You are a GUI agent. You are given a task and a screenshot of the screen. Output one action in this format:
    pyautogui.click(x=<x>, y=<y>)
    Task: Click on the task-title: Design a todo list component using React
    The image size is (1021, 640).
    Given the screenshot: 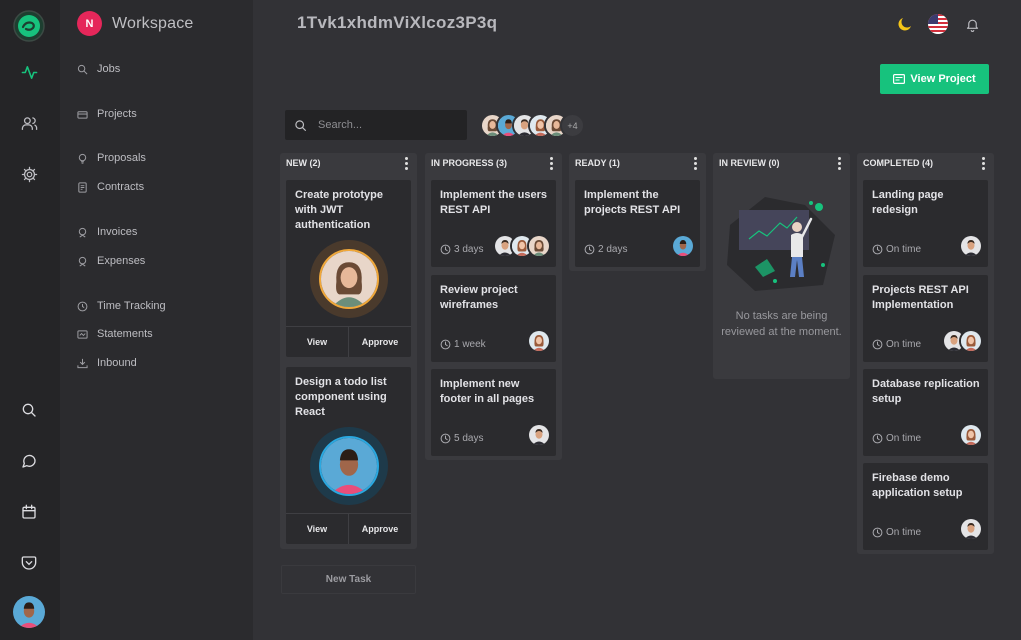 What is the action you would take?
    pyautogui.click(x=341, y=397)
    